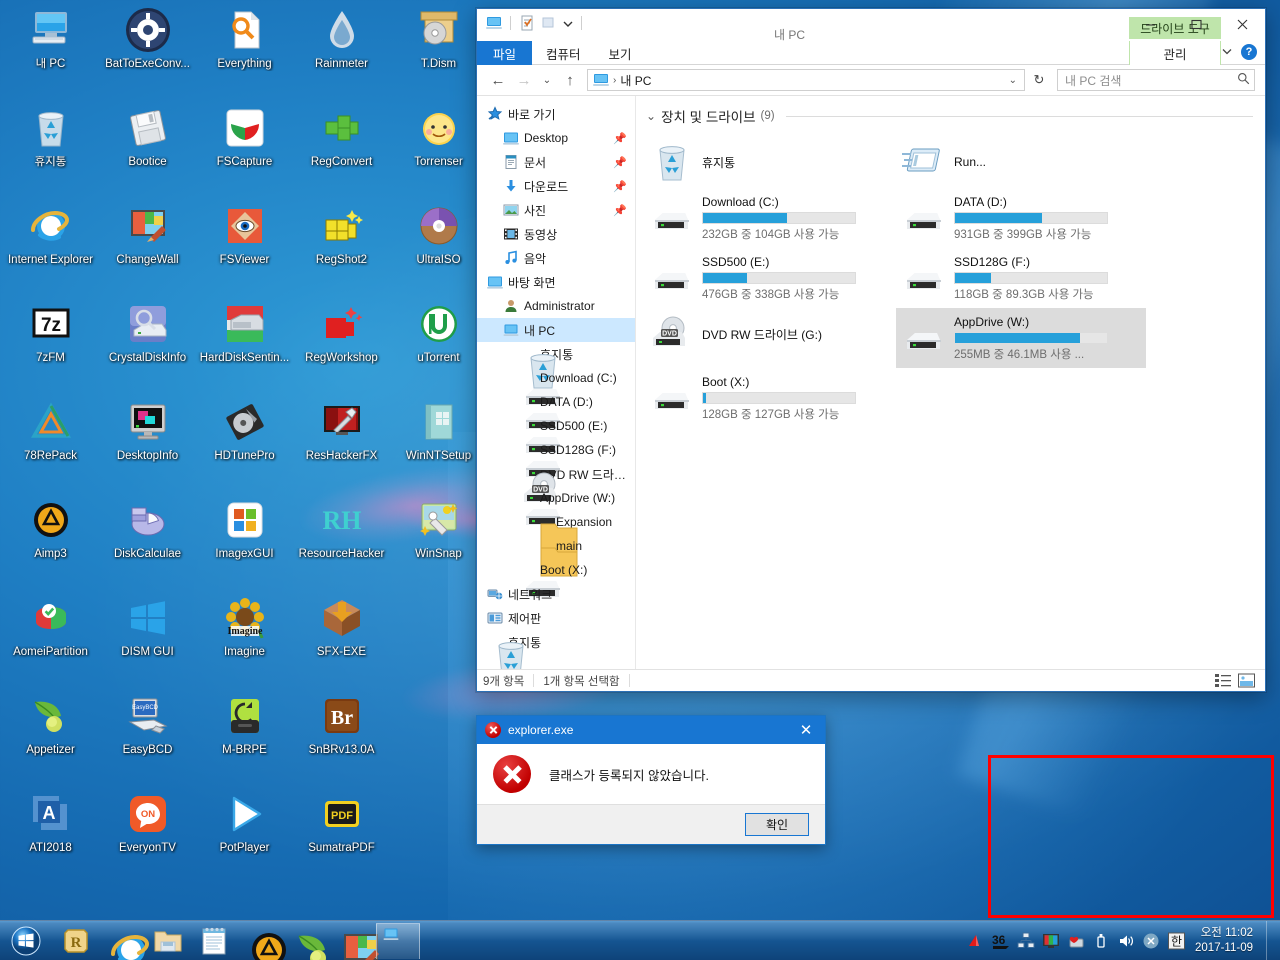  I want to click on arrow-right-icon: →, so click(524, 80).